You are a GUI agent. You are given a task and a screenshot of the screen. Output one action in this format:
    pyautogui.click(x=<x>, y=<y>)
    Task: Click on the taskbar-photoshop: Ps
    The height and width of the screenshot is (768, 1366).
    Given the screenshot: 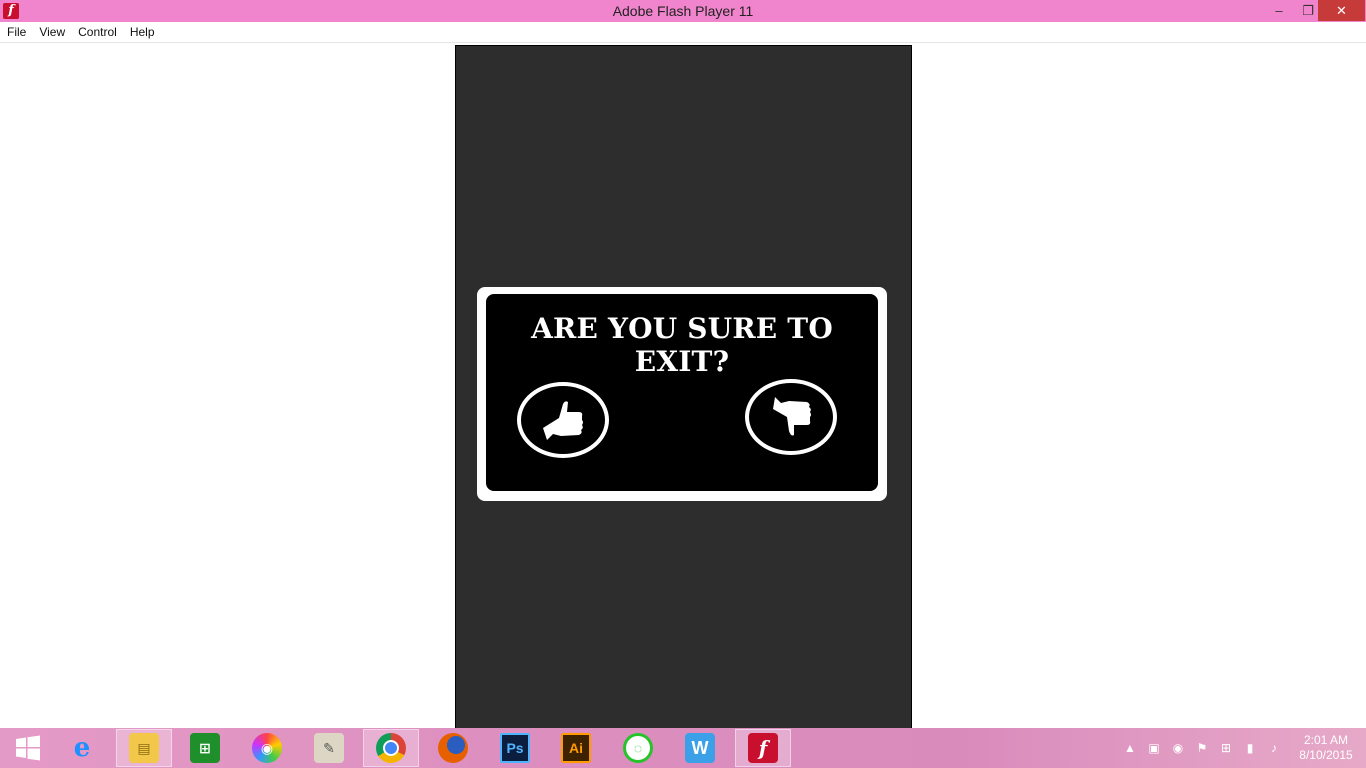 What is the action you would take?
    pyautogui.click(x=515, y=748)
    